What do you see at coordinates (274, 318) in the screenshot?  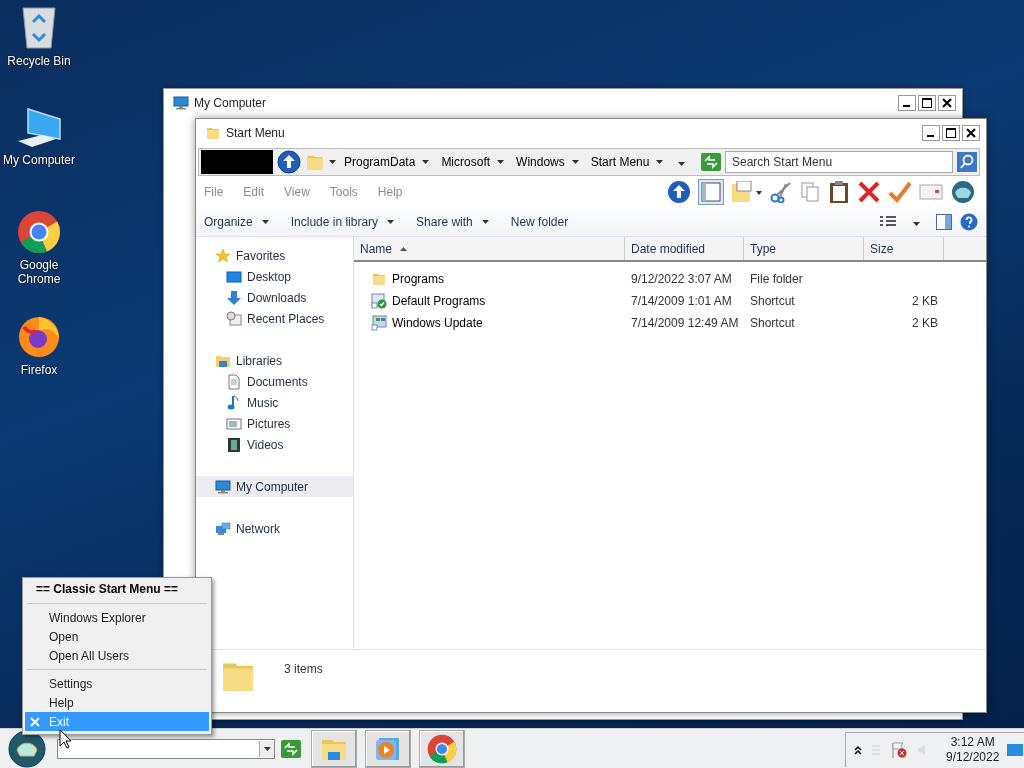 I see `nav-item: Recent Places` at bounding box center [274, 318].